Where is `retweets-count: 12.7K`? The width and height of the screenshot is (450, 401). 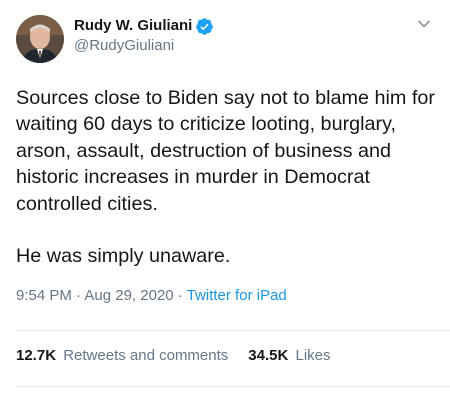
retweets-count: 12.7K is located at coordinates (36, 355).